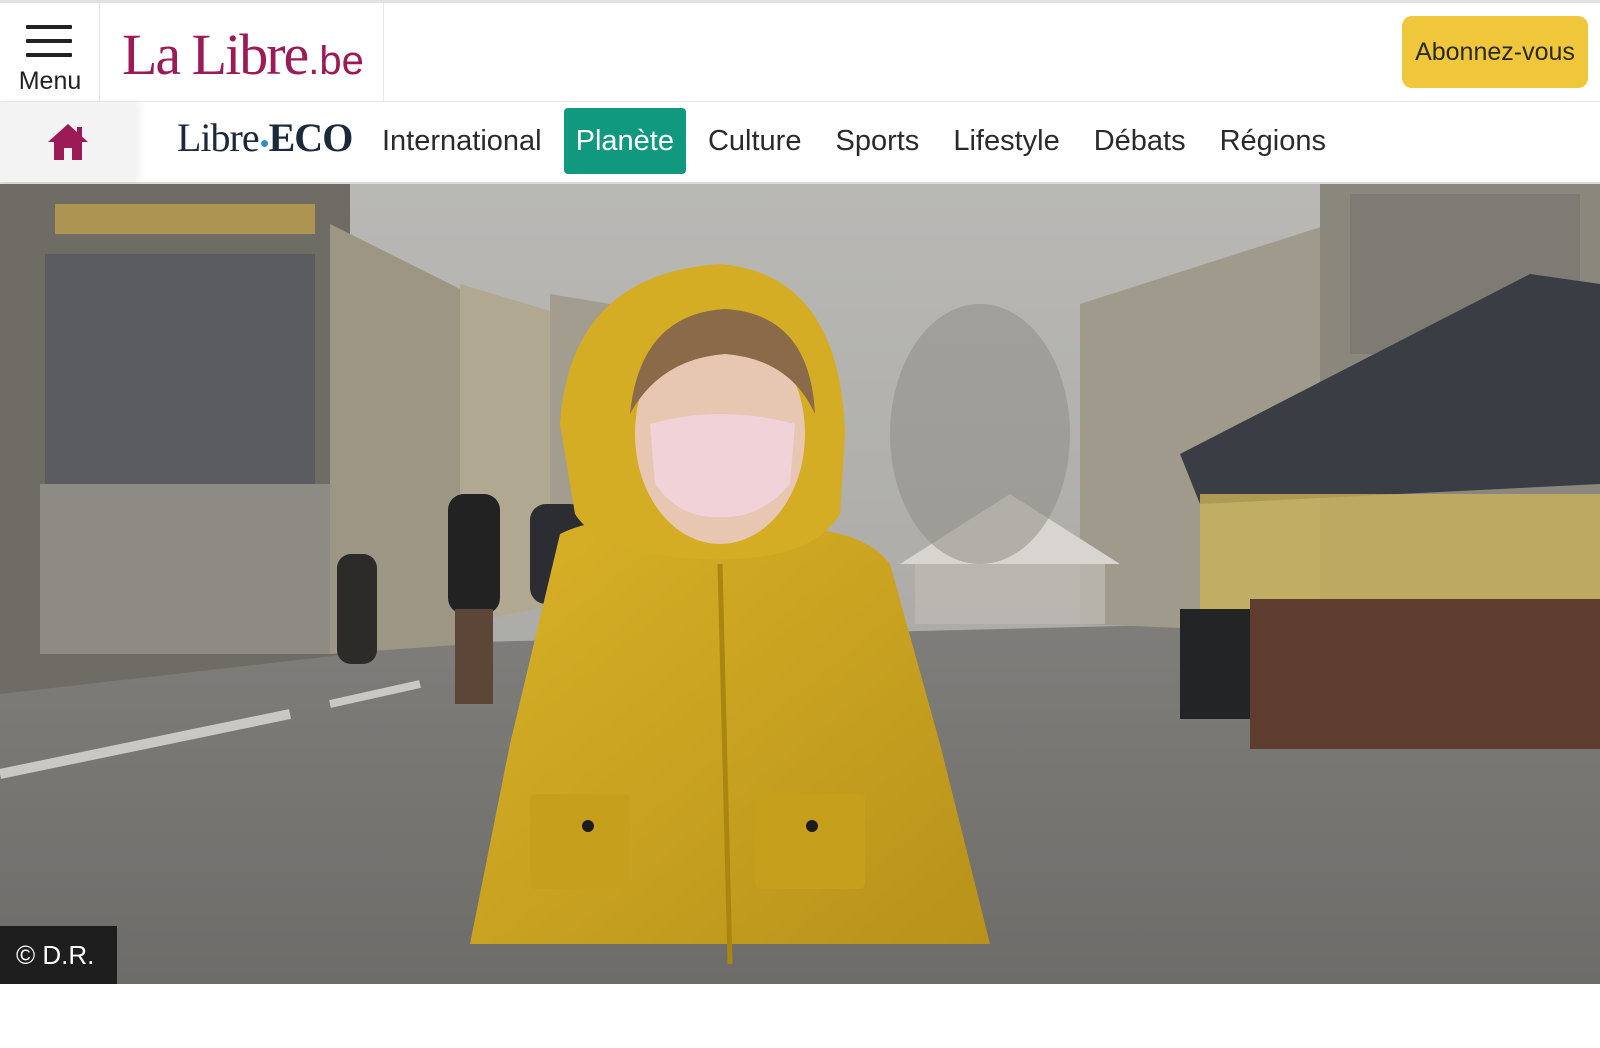 The image size is (1600, 1048). What do you see at coordinates (755, 141) in the screenshot?
I see `nav-item-culture: Culture` at bounding box center [755, 141].